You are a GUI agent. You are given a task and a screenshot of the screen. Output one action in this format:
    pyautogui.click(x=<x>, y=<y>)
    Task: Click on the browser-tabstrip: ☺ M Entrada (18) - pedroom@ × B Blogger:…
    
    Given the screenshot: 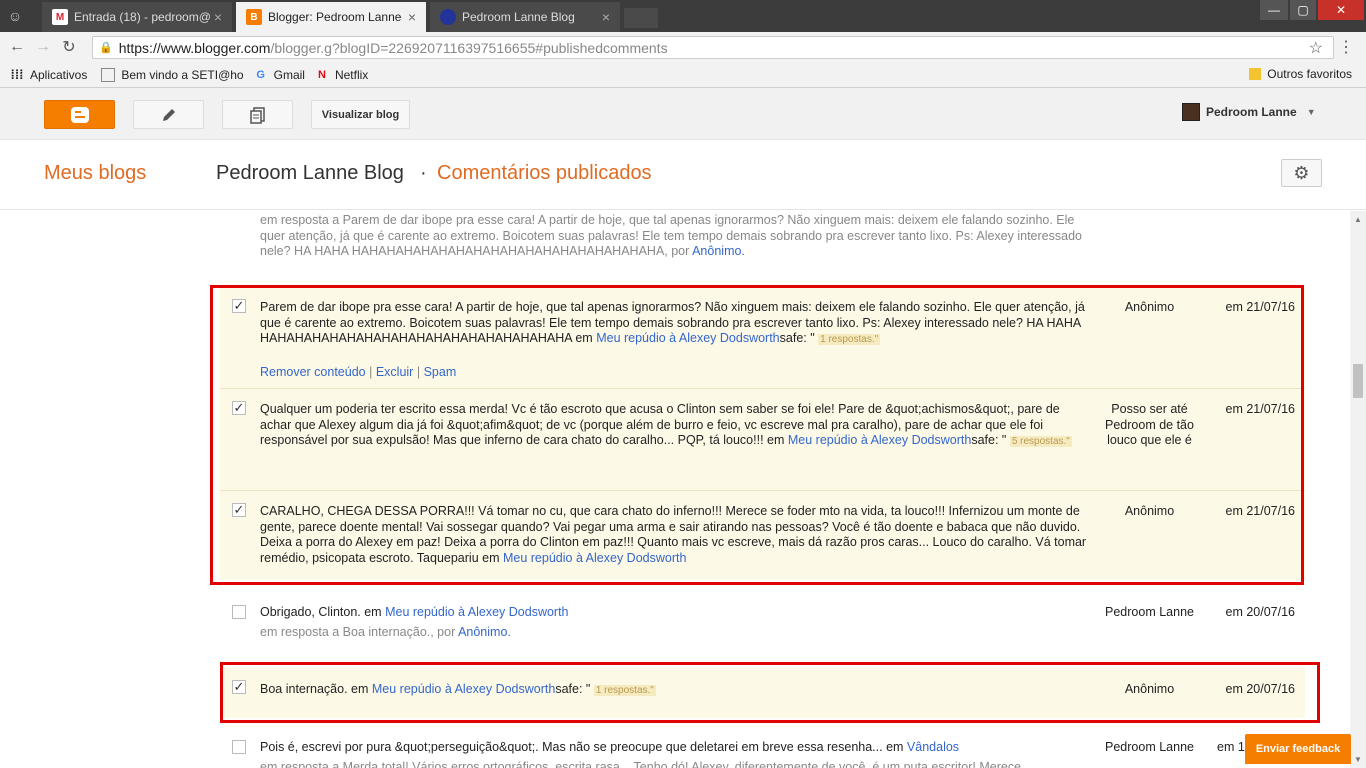 What is the action you would take?
    pyautogui.click(x=683, y=16)
    